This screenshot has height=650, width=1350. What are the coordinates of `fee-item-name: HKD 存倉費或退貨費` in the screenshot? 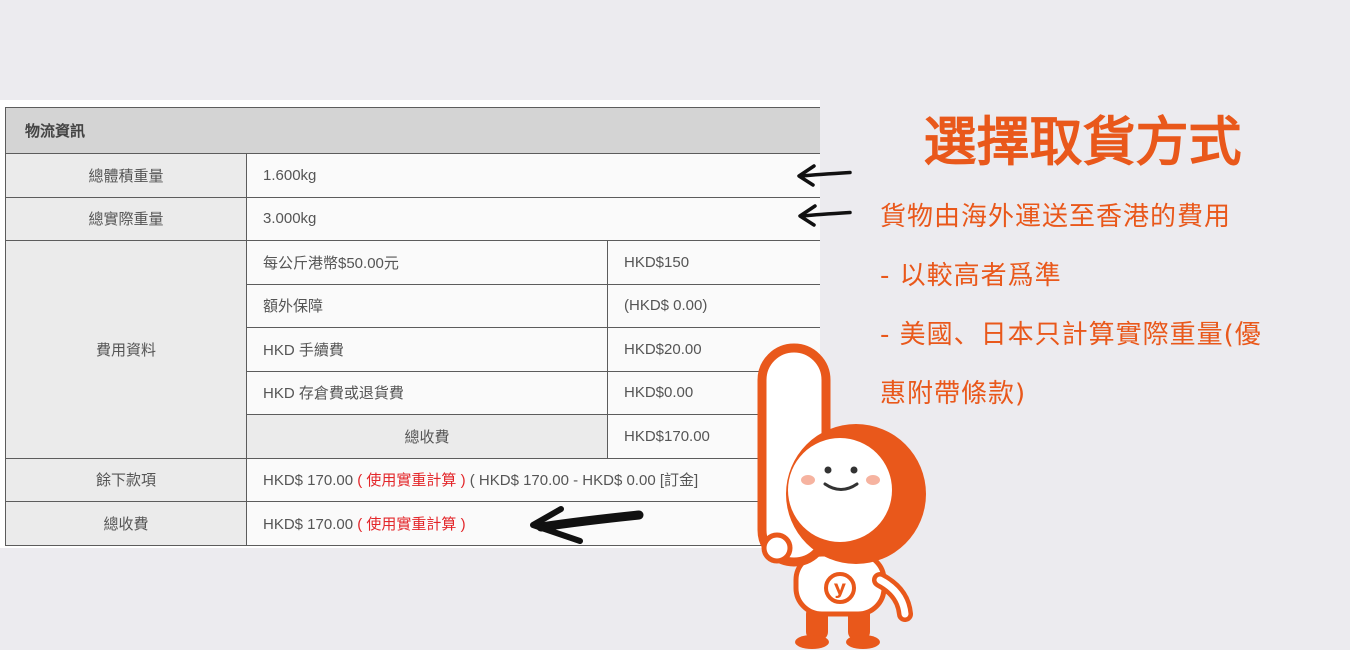 It's located at (427, 392).